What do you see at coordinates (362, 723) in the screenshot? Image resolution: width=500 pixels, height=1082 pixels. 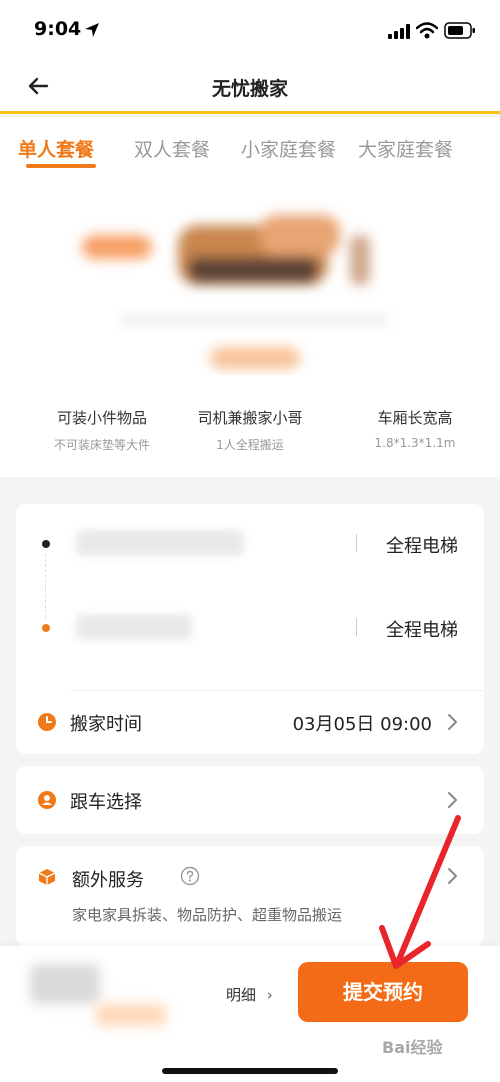 I see `moving-time-value: 03月05日 09:00` at bounding box center [362, 723].